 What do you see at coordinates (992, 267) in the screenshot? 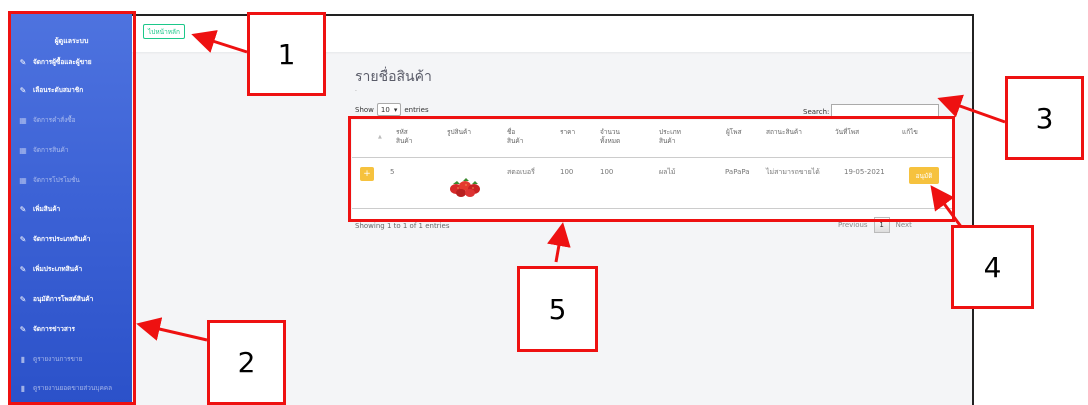
I see `callout-4: 4` at bounding box center [992, 267].